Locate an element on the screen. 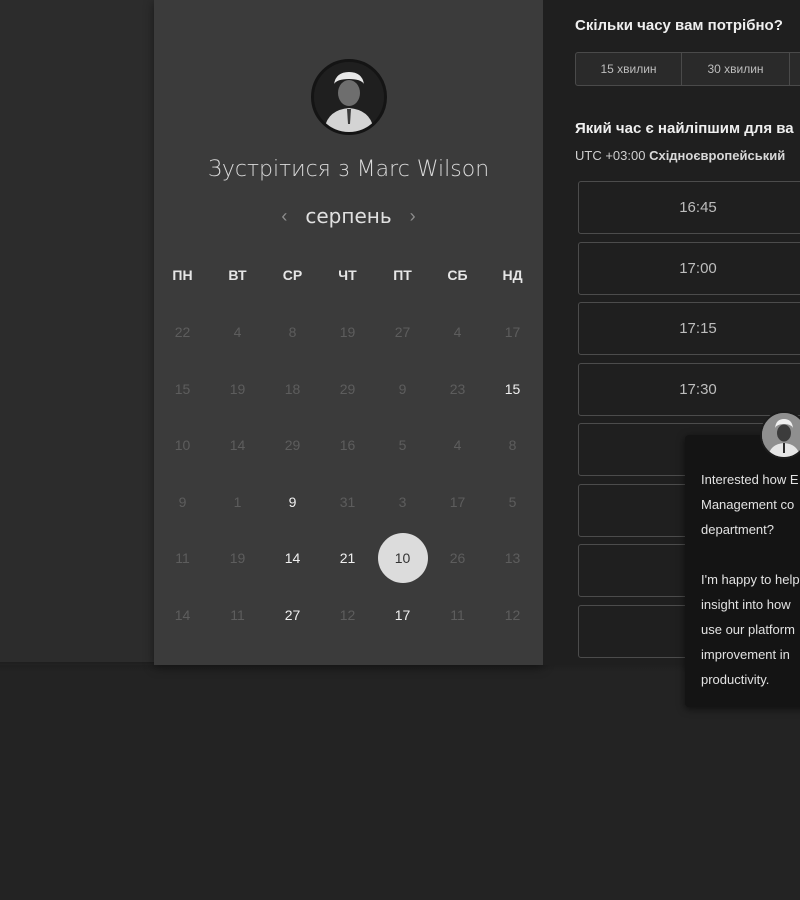  timezone-label: UTC +03:00 Східноєвропейський is located at coordinates (680, 155).